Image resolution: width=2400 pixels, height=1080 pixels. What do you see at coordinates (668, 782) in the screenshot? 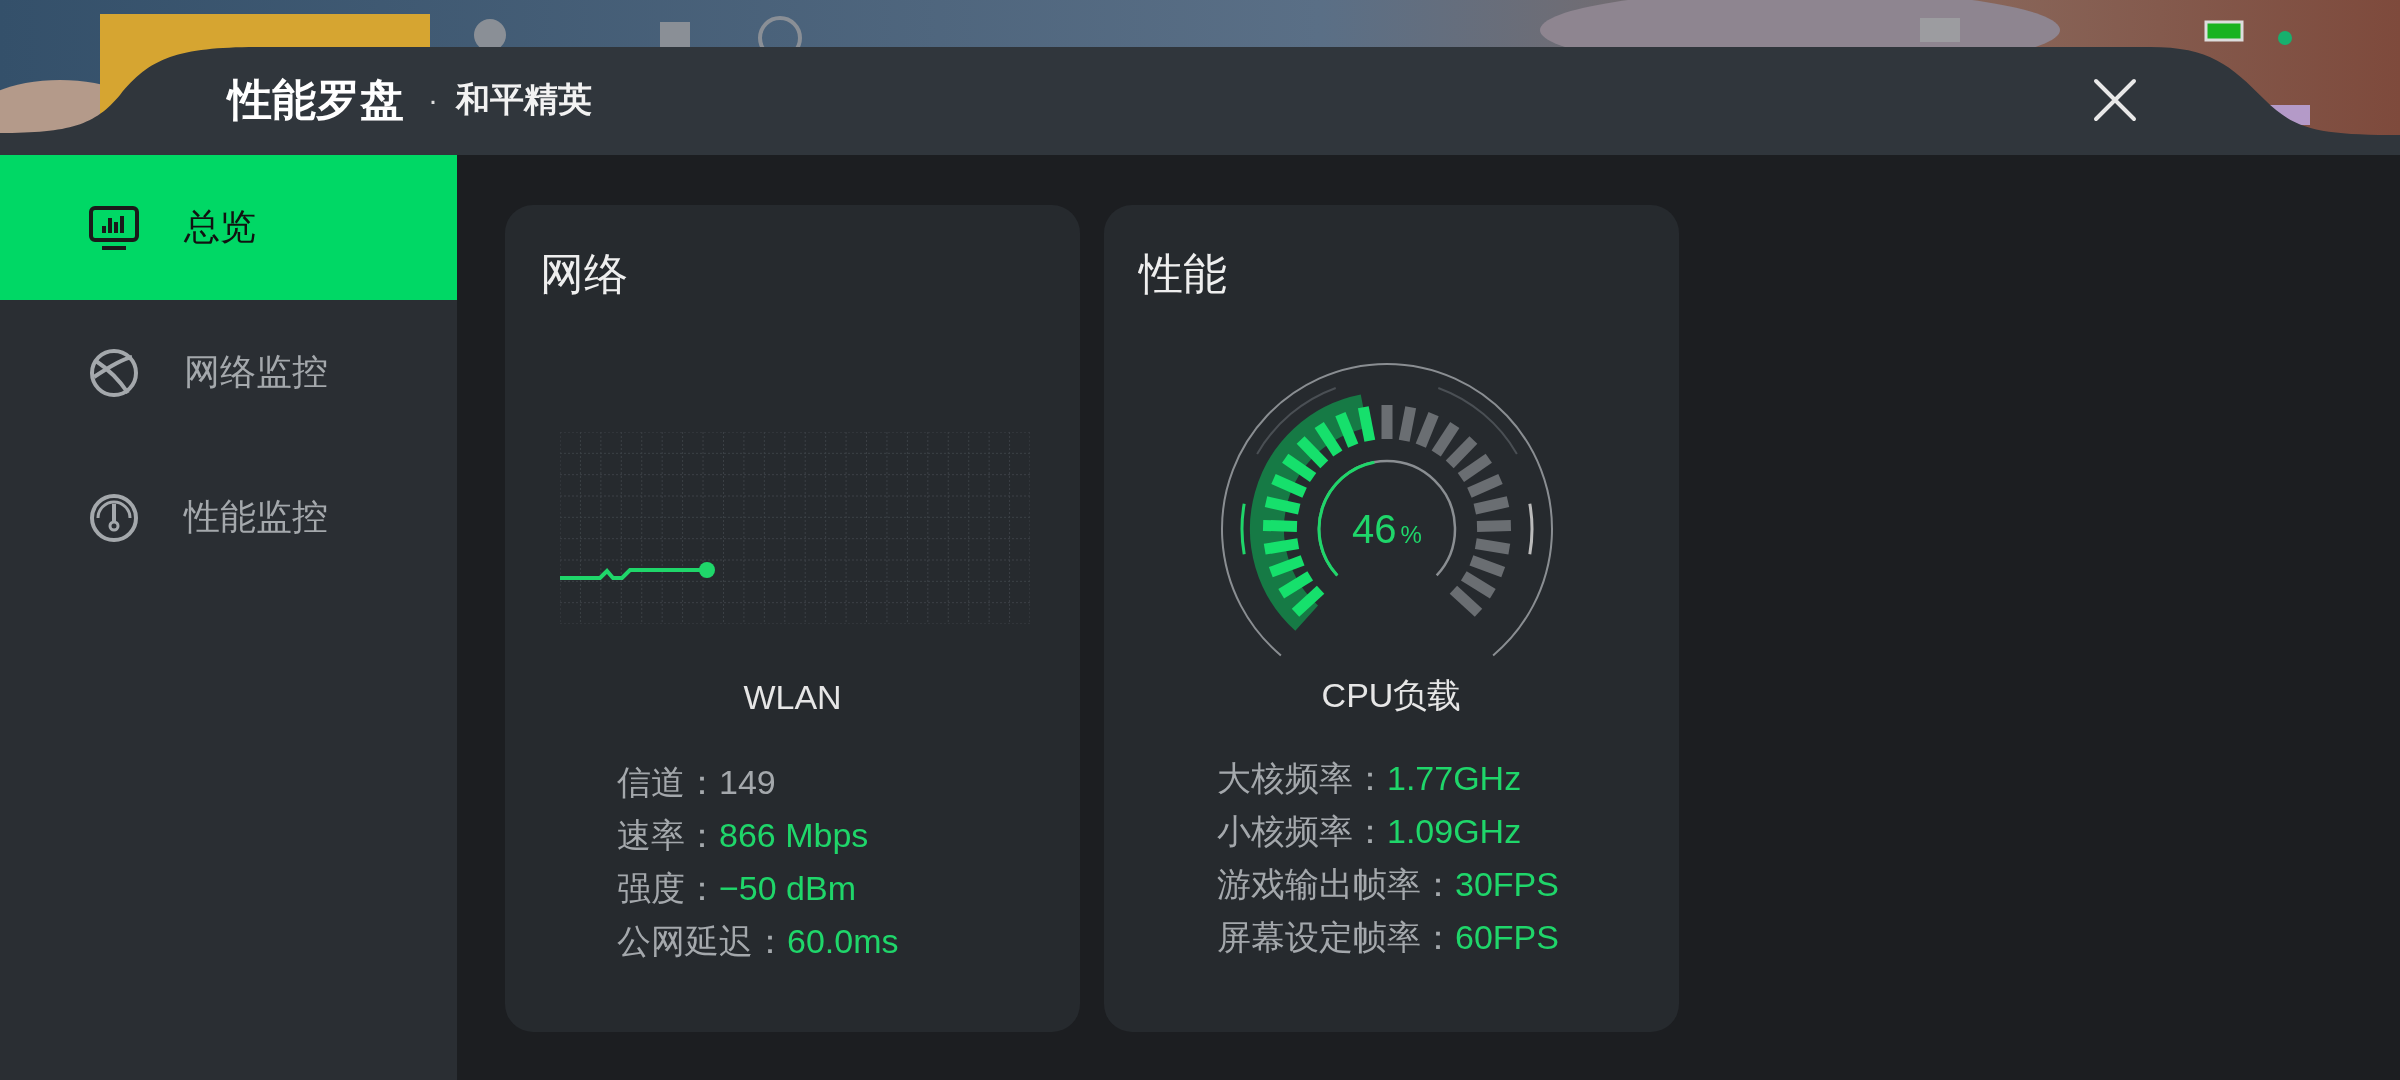
I see `stat-label: 信道：` at bounding box center [668, 782].